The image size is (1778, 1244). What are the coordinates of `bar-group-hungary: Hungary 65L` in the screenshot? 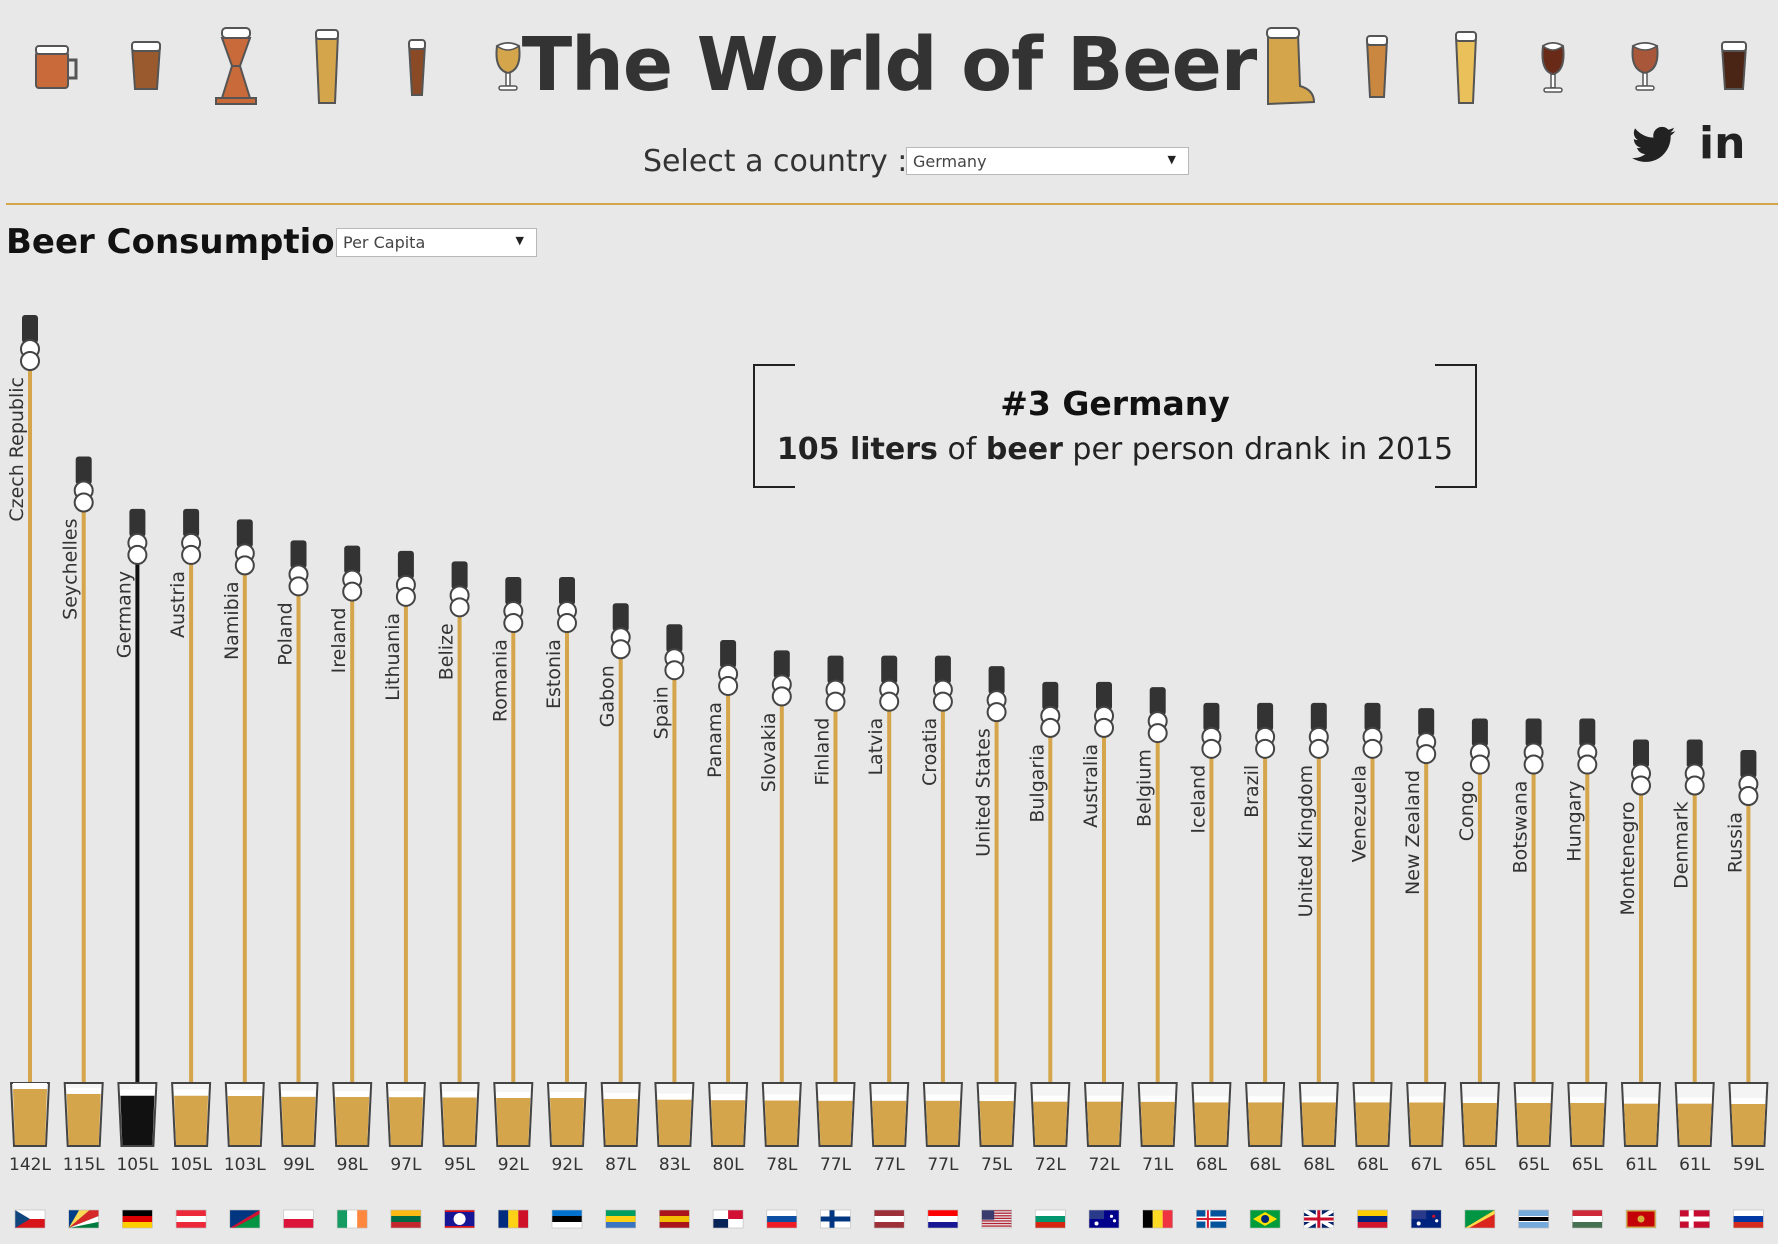 It's located at (1585, 973).